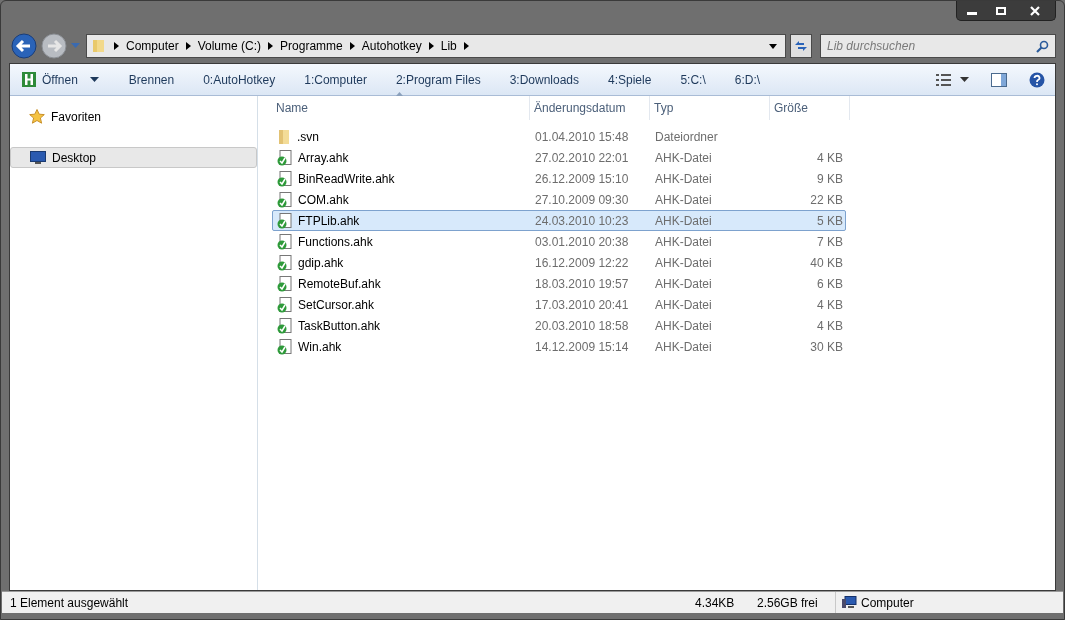 This screenshot has height=620, width=1065. What do you see at coordinates (630, 79) in the screenshot?
I see `toolbar-button: 4:Spiele` at bounding box center [630, 79].